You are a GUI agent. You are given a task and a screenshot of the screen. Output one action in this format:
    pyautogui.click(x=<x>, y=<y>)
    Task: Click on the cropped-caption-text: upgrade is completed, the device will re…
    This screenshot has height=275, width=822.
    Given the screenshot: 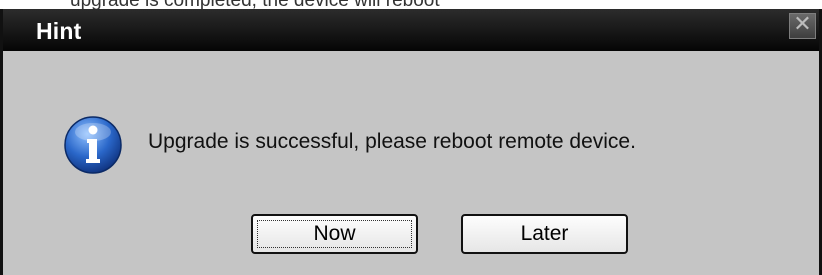 What is the action you would take?
    pyautogui.click(x=411, y=4)
    